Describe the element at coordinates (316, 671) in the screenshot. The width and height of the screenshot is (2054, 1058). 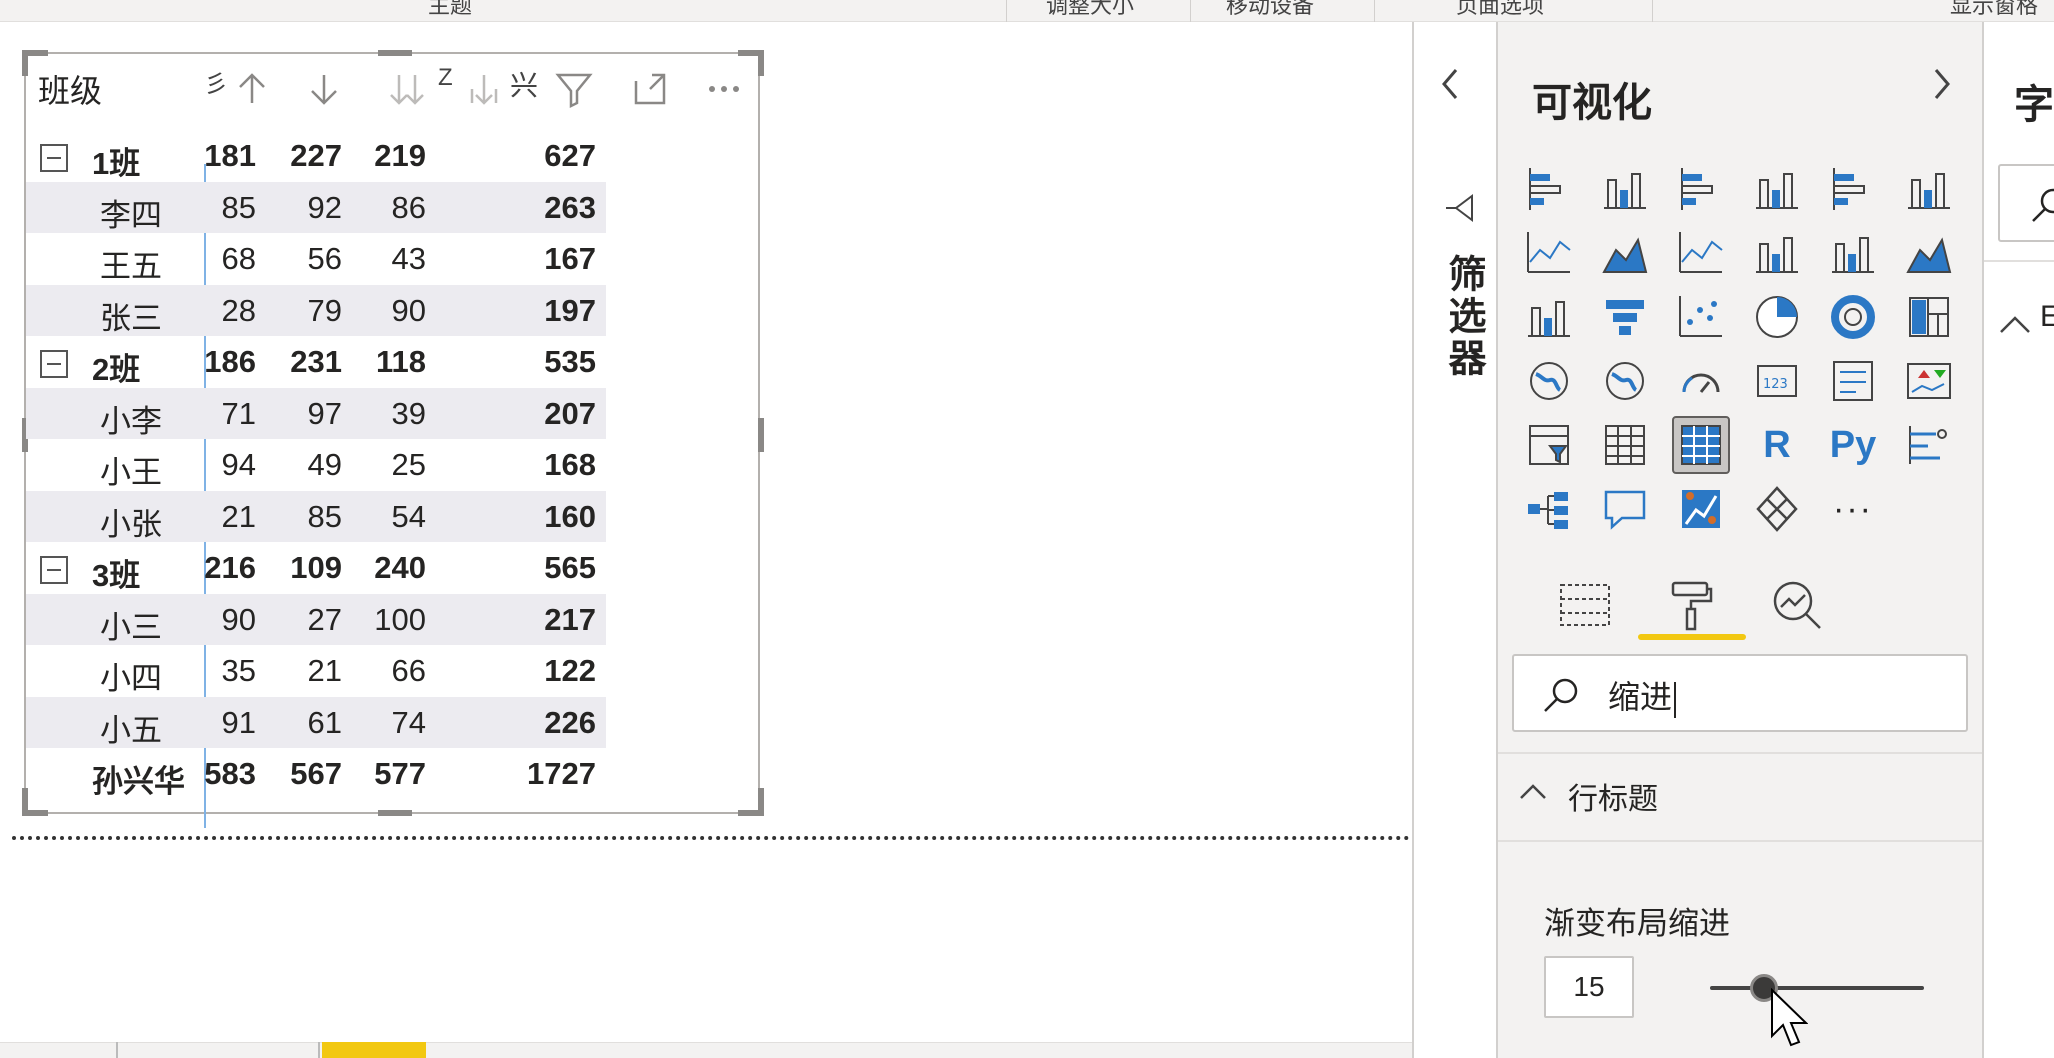
I see `matrix-row: 小四 35 21 66 122` at that location.